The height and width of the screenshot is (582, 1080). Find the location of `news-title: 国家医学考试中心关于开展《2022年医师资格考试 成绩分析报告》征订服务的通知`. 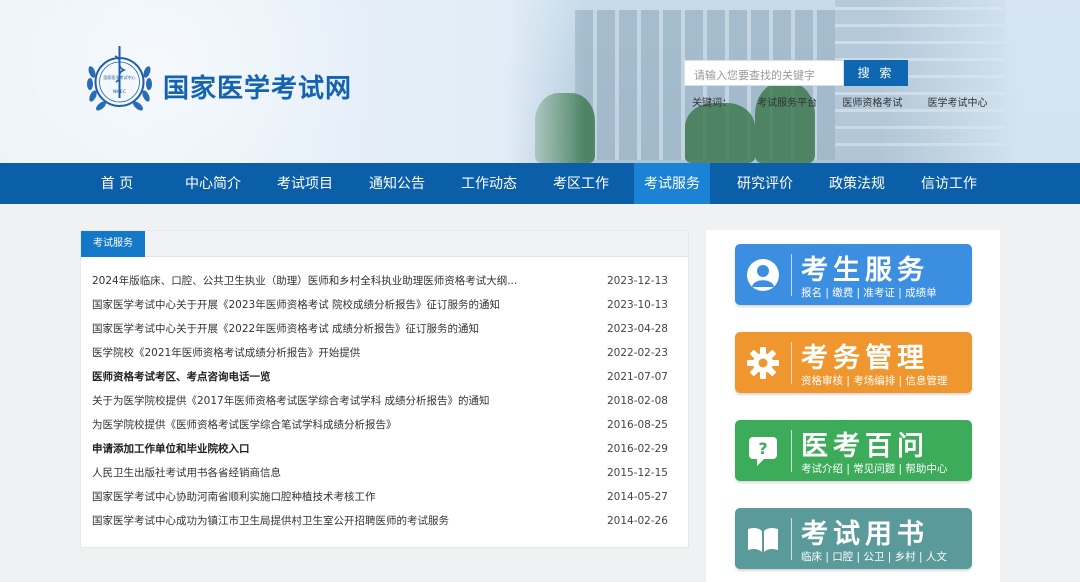

news-title: 国家医学考试中心关于开展《2022年医师资格考试 成绩分析报告》征订服务的通知 is located at coordinates (342, 329).